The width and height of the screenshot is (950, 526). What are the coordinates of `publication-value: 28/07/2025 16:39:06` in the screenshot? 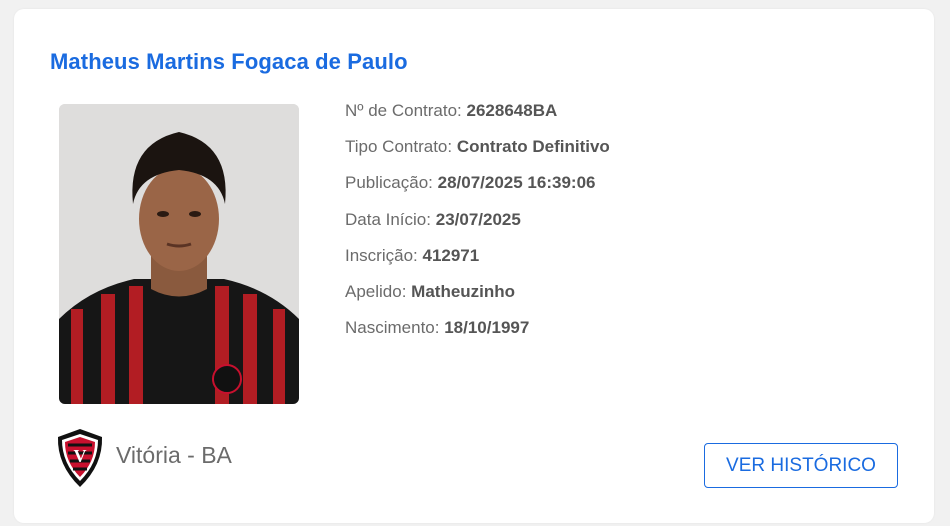 It's located at (516, 183).